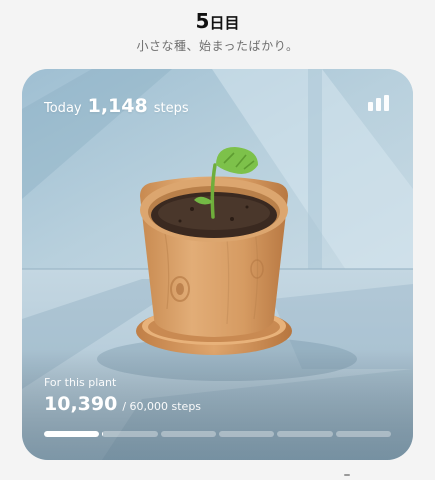 This screenshot has height=480, width=435. I want to click on day-unit: 日目, so click(224, 23).